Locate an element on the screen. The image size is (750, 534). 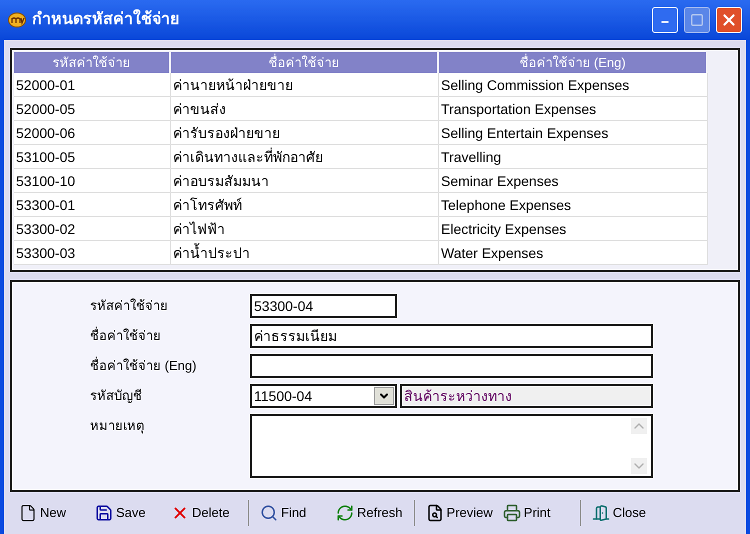
notes-field is located at coordinates (451, 446).